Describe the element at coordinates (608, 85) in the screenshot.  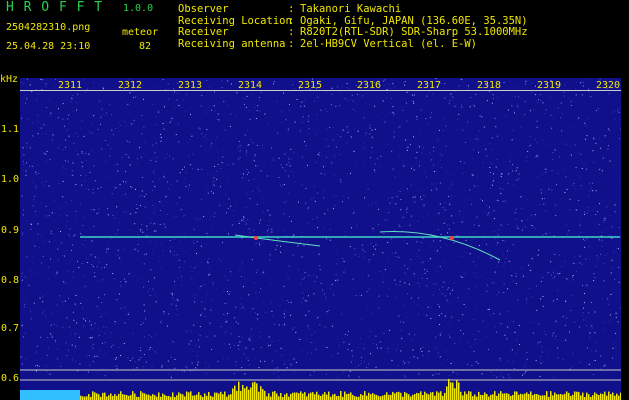
I see `x-tick-label: 2320` at that location.